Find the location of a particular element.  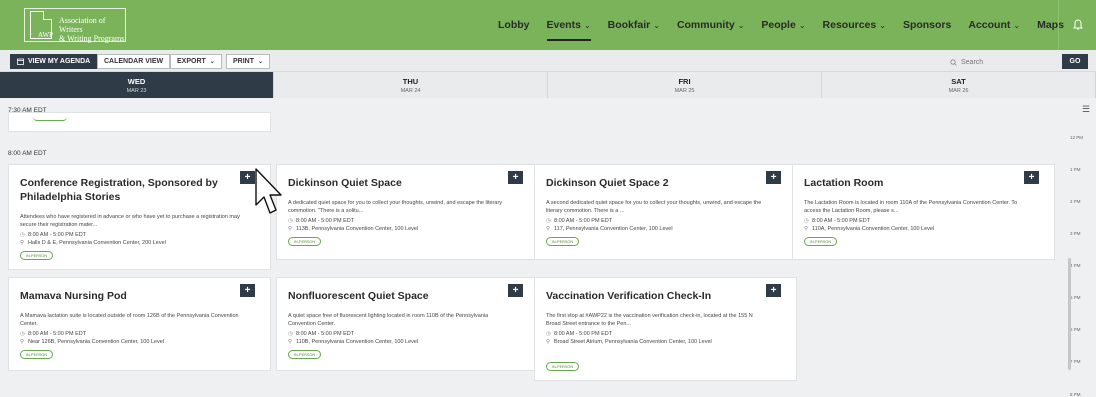

nav-item-label: Lobby is located at coordinates (514, 25).